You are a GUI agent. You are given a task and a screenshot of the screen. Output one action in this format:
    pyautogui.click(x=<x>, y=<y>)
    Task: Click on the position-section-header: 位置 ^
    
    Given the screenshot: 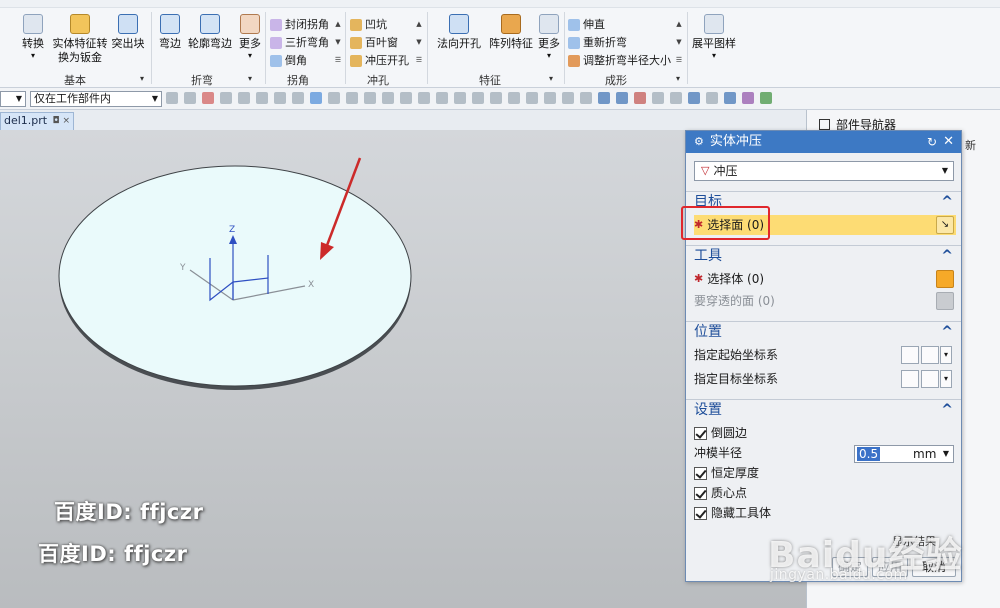 What is the action you would take?
    pyautogui.click(x=823, y=331)
    